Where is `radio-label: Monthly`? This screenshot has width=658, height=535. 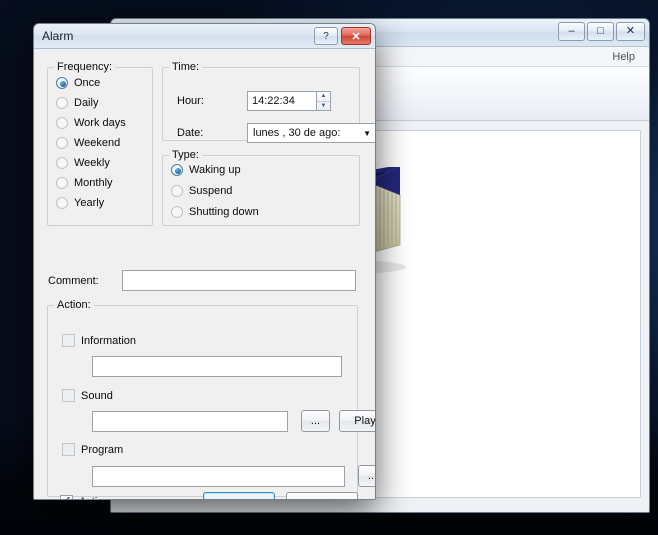 radio-label: Monthly is located at coordinates (93, 183).